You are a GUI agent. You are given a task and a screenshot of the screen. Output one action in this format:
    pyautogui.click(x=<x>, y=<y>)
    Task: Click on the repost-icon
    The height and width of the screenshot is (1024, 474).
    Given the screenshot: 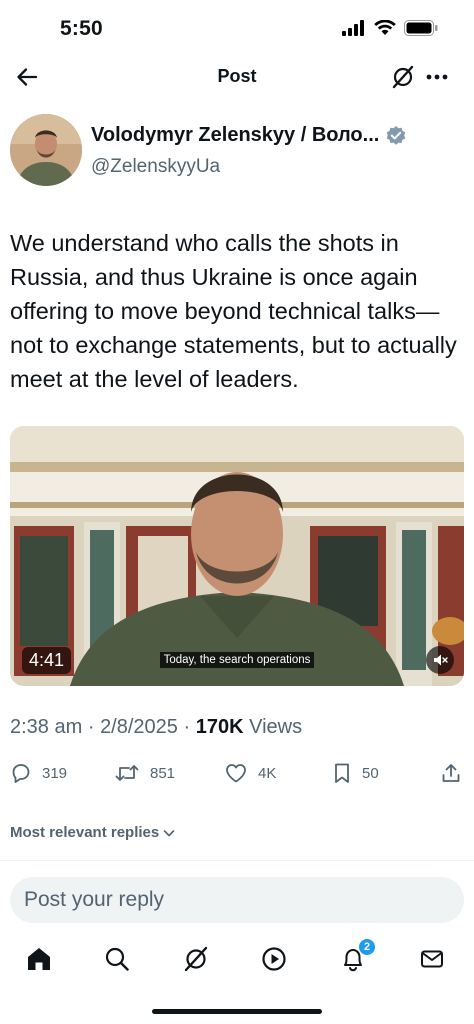 What is the action you would take?
    pyautogui.click(x=127, y=773)
    